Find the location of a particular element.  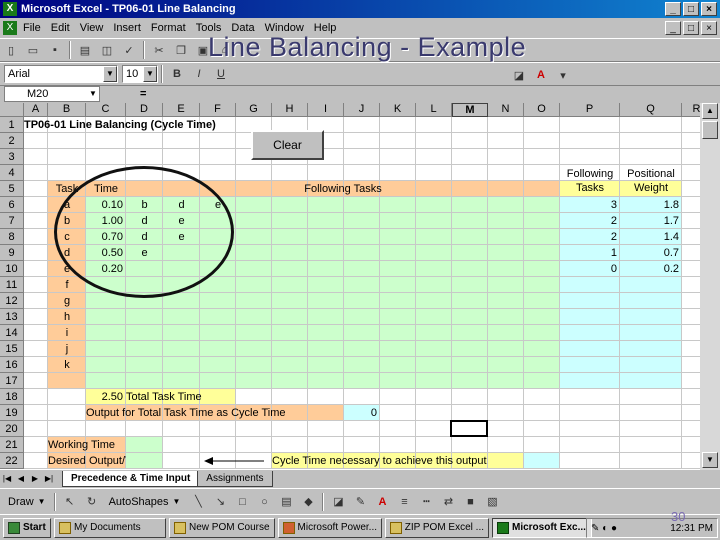

row-header-8: 8 is located at coordinates (12, 237).